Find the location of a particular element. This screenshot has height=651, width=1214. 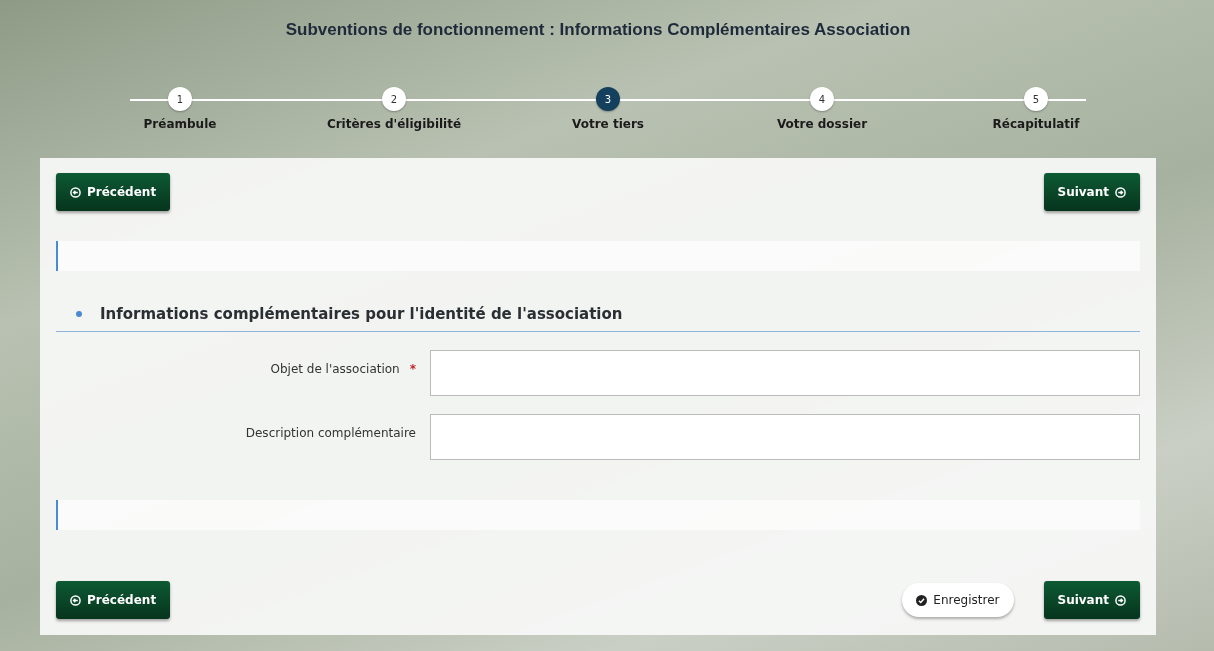

check-circle-icon is located at coordinates (922, 600).